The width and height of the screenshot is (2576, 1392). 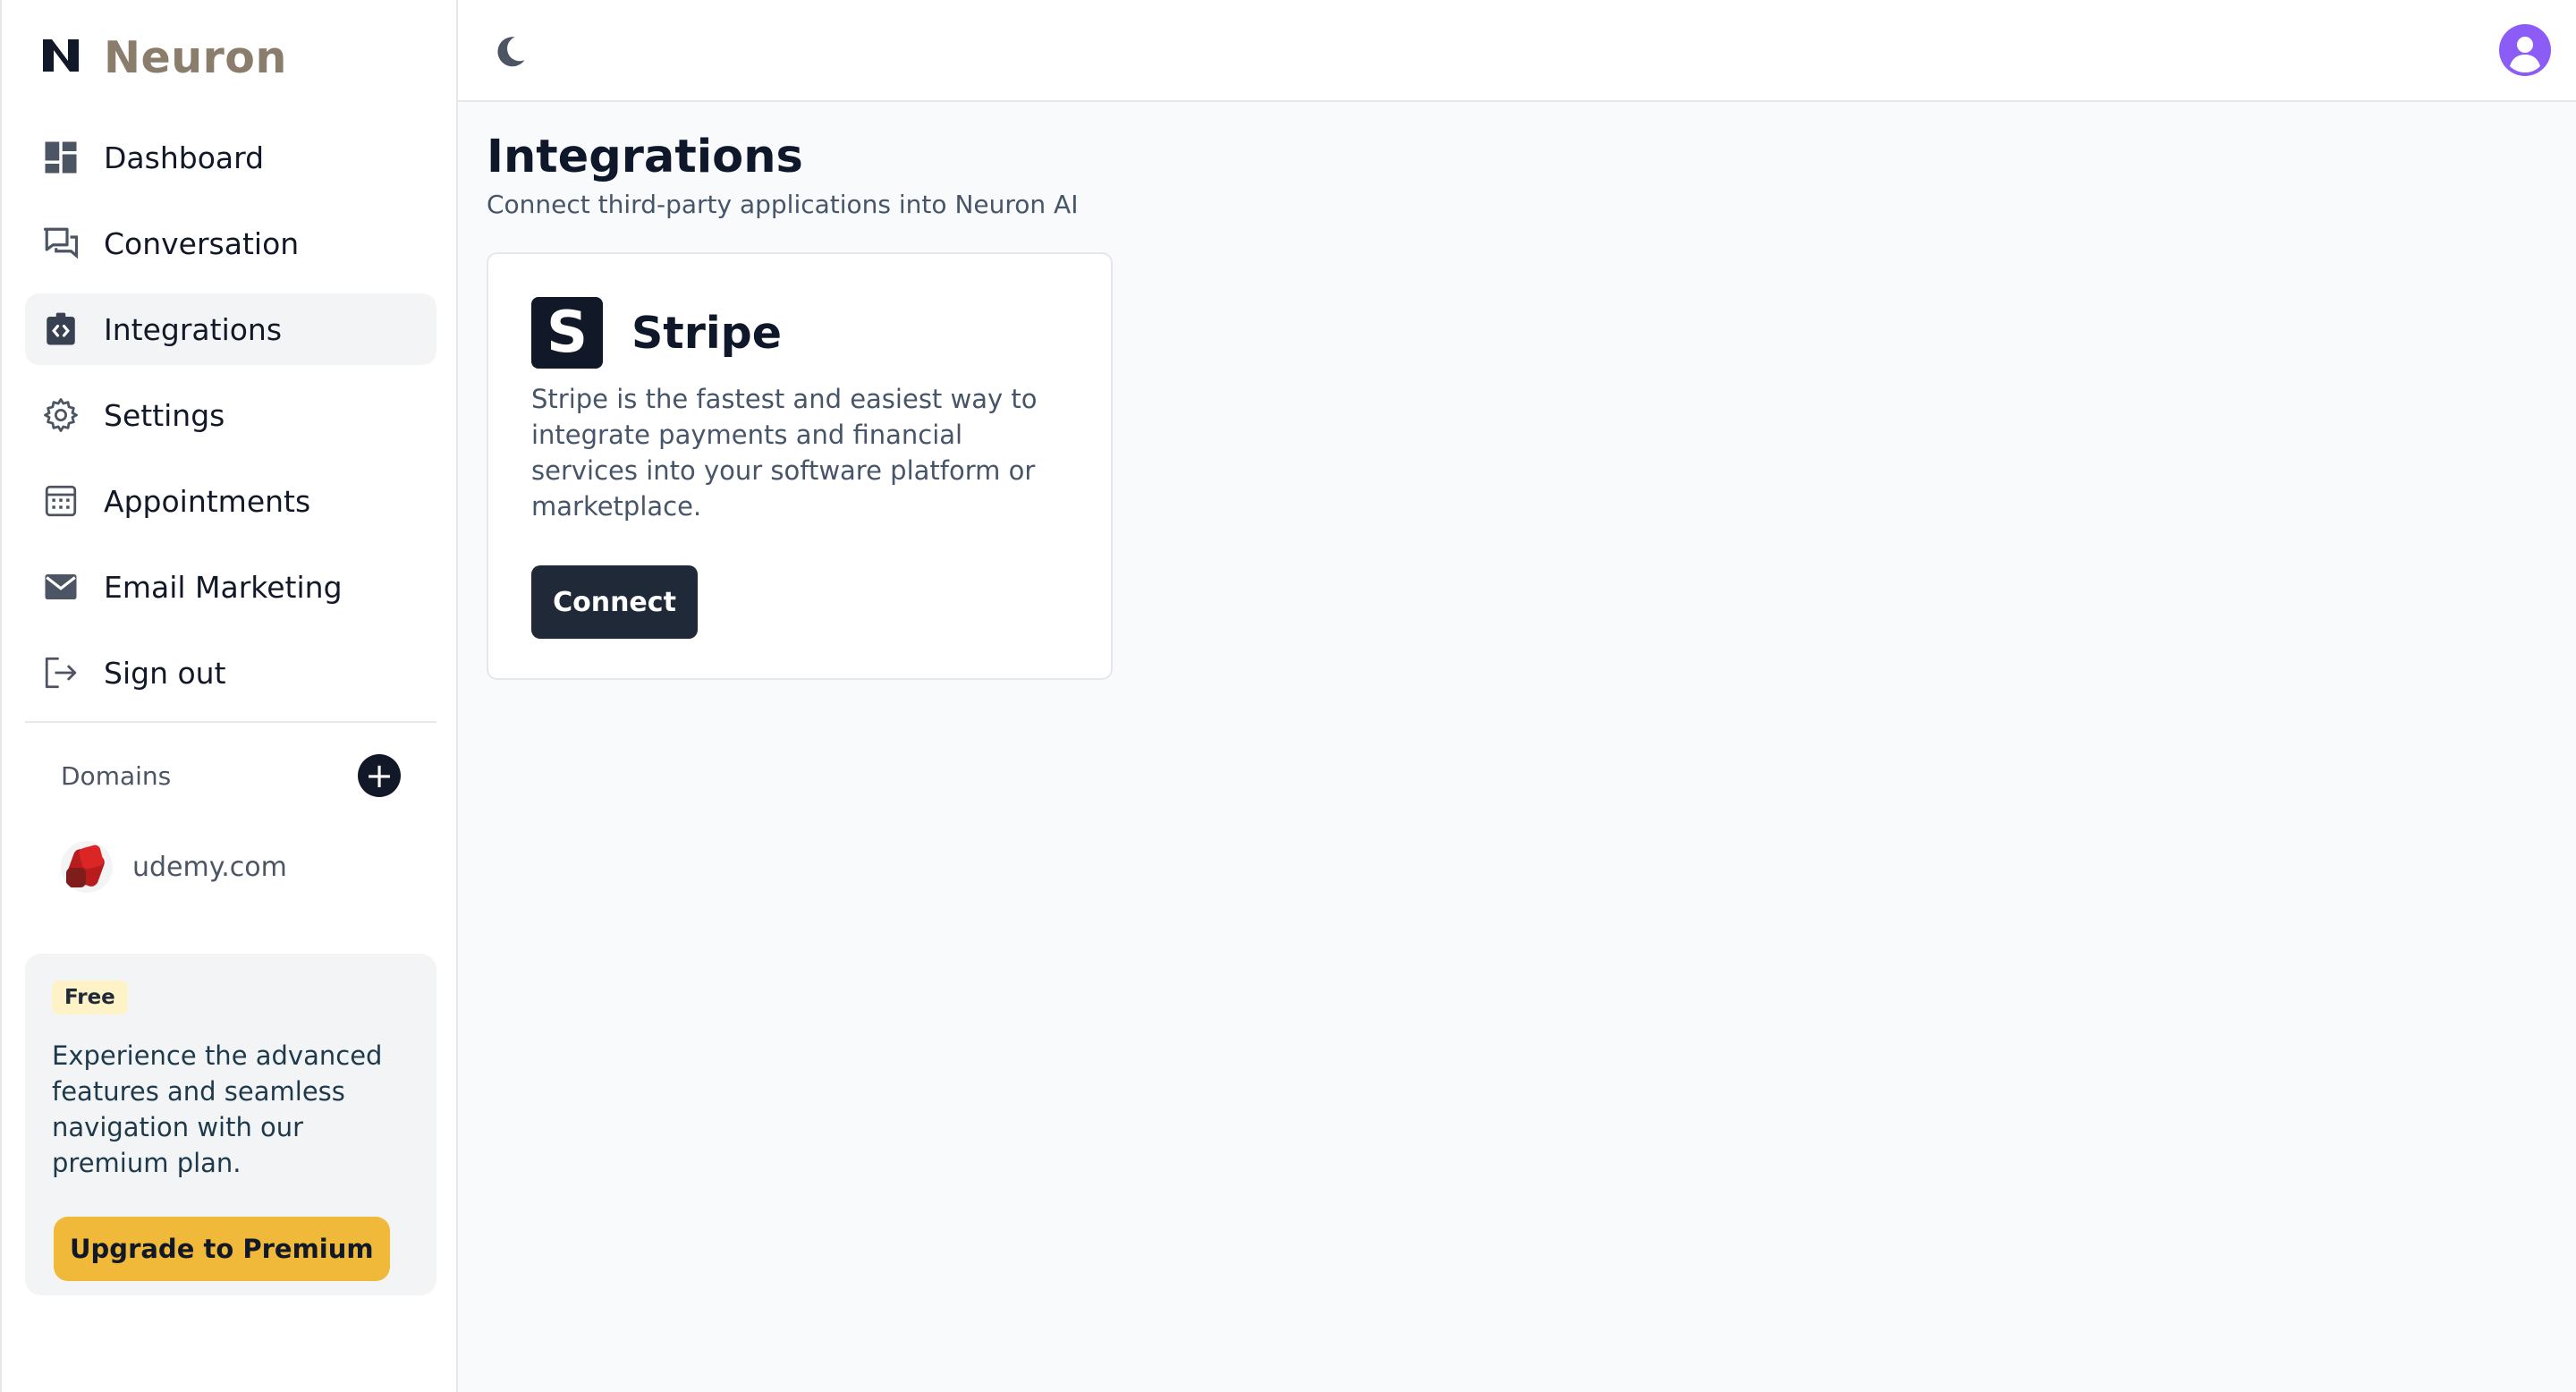 I want to click on sidebar-item-email-marketing: Email Marketing, so click(x=230, y=587).